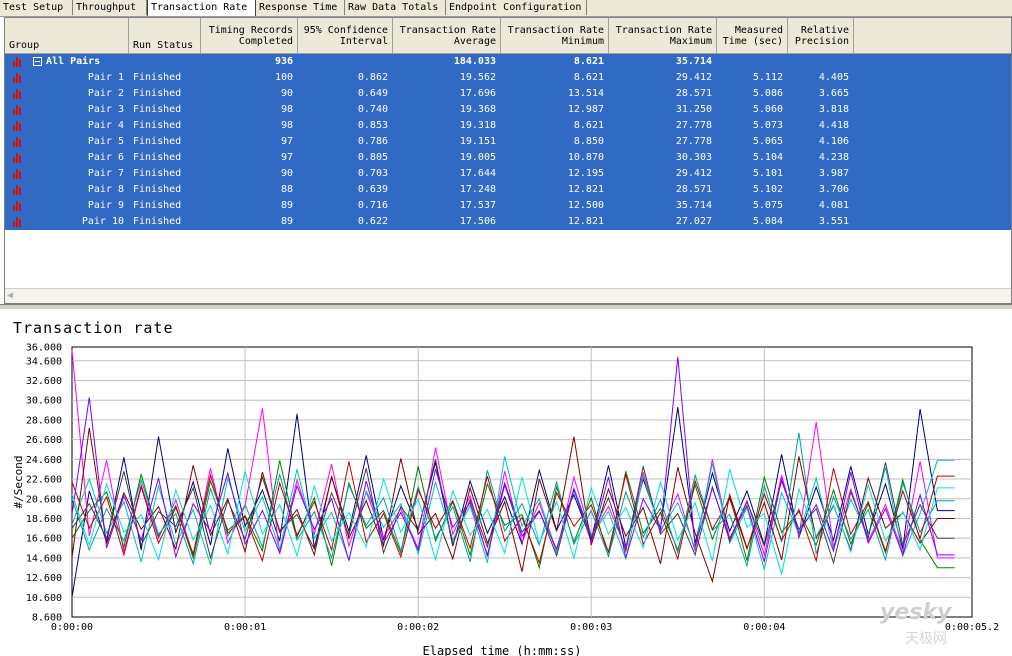 The image size is (1012, 656). I want to click on pane-splitter, so click(506, 307).